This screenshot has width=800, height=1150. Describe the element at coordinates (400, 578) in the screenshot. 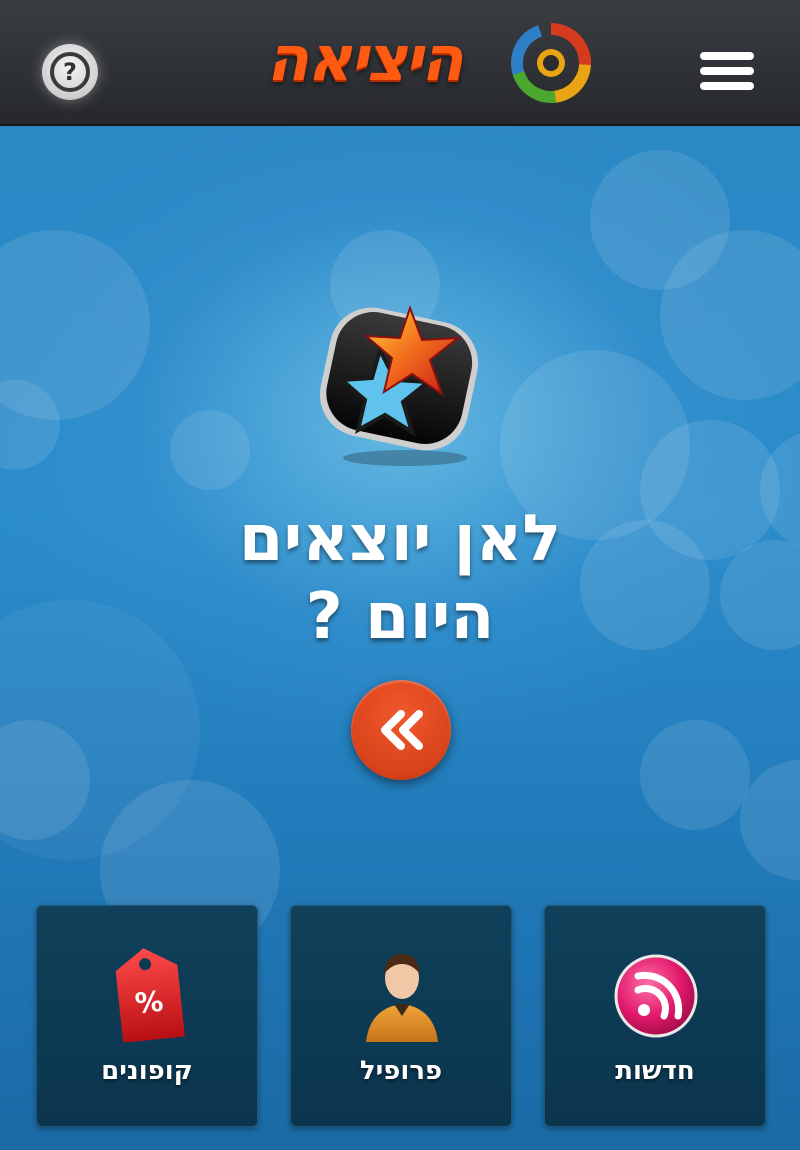

I see `page-title: לאן יוצאים היום ?` at that location.